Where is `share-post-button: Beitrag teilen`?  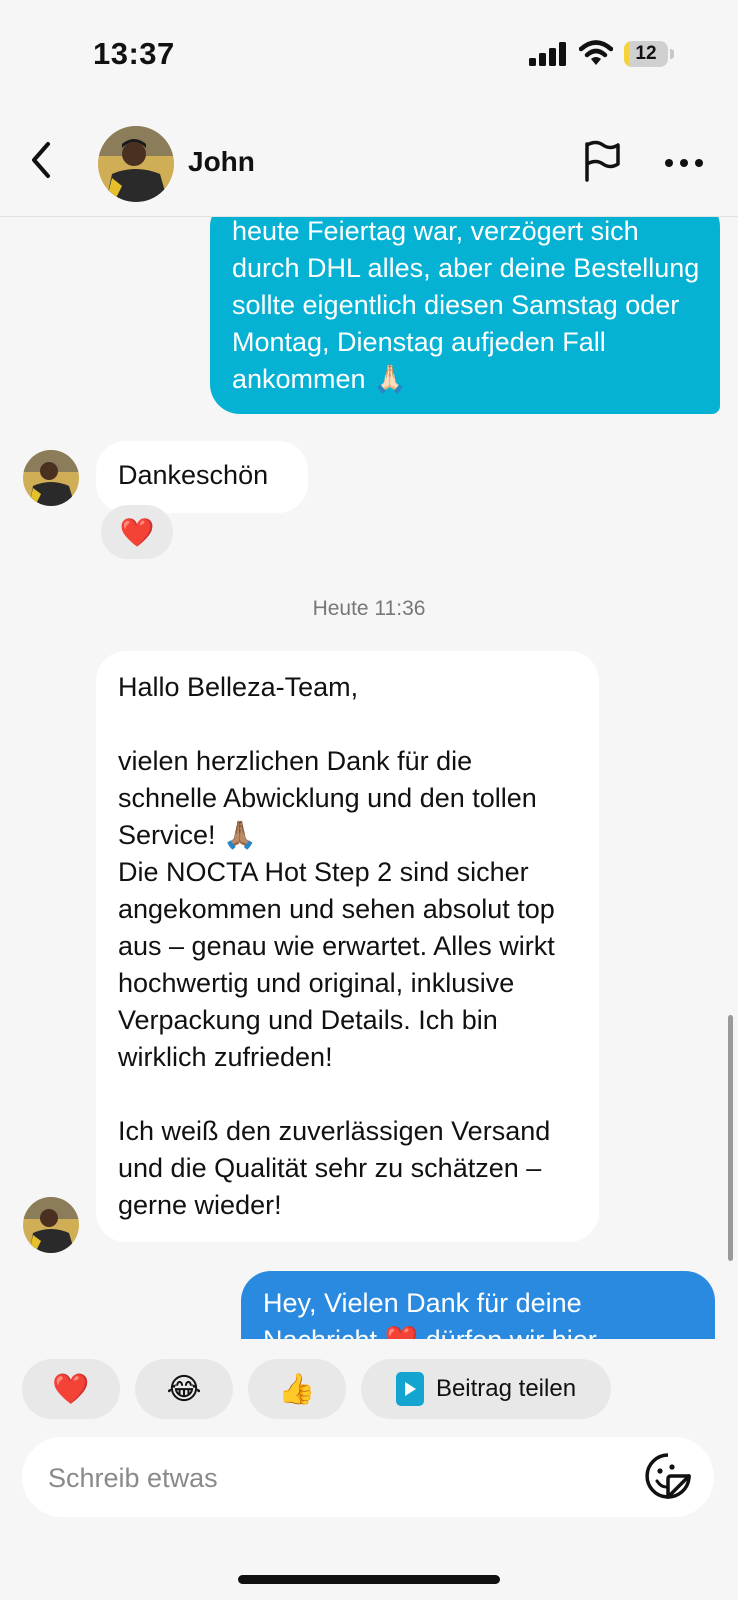 share-post-button: Beitrag teilen is located at coordinates (486, 1389).